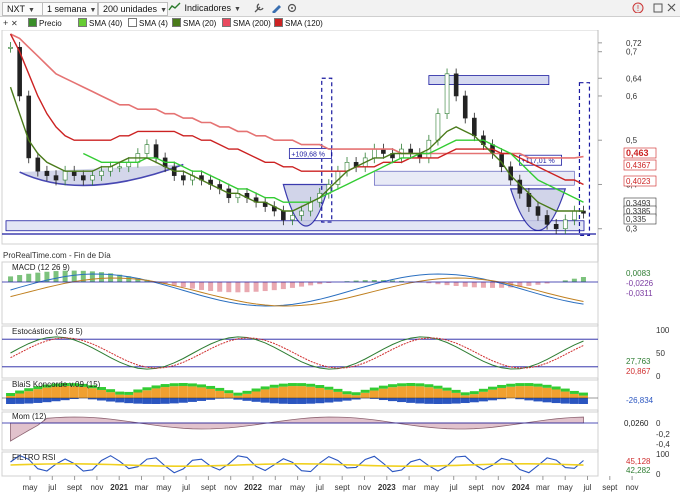 This screenshot has height=502, width=680. I want to click on macd-value-label: 0,0083, so click(638, 273).